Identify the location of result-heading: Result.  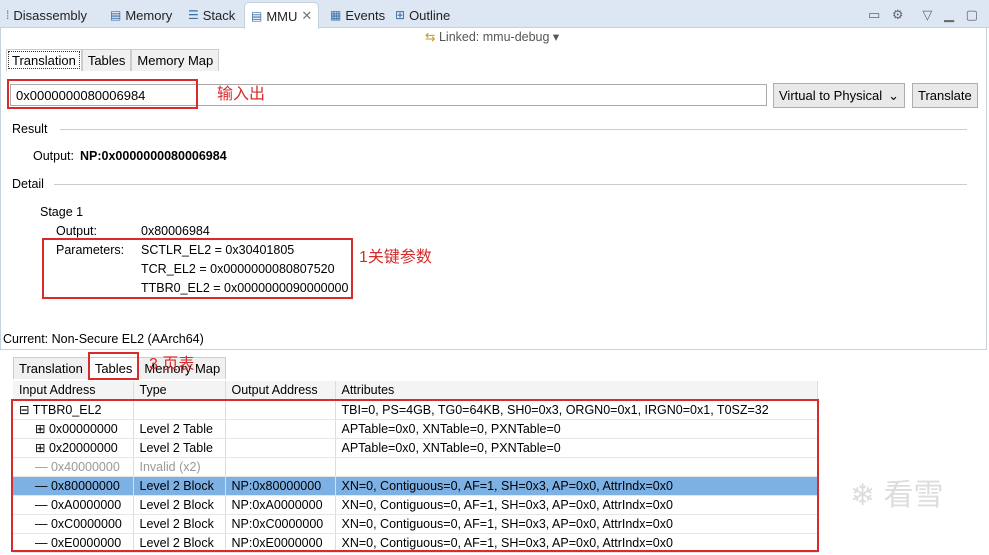
(30, 129).